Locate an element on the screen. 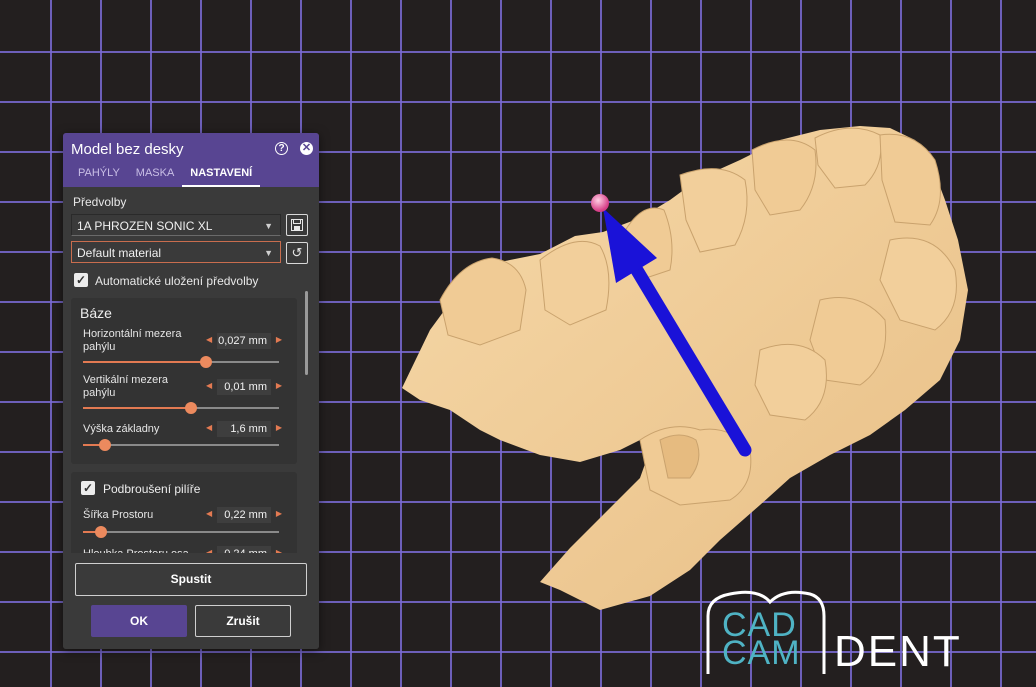 This screenshot has height=687, width=1036. run-button: Spustit is located at coordinates (191, 579).